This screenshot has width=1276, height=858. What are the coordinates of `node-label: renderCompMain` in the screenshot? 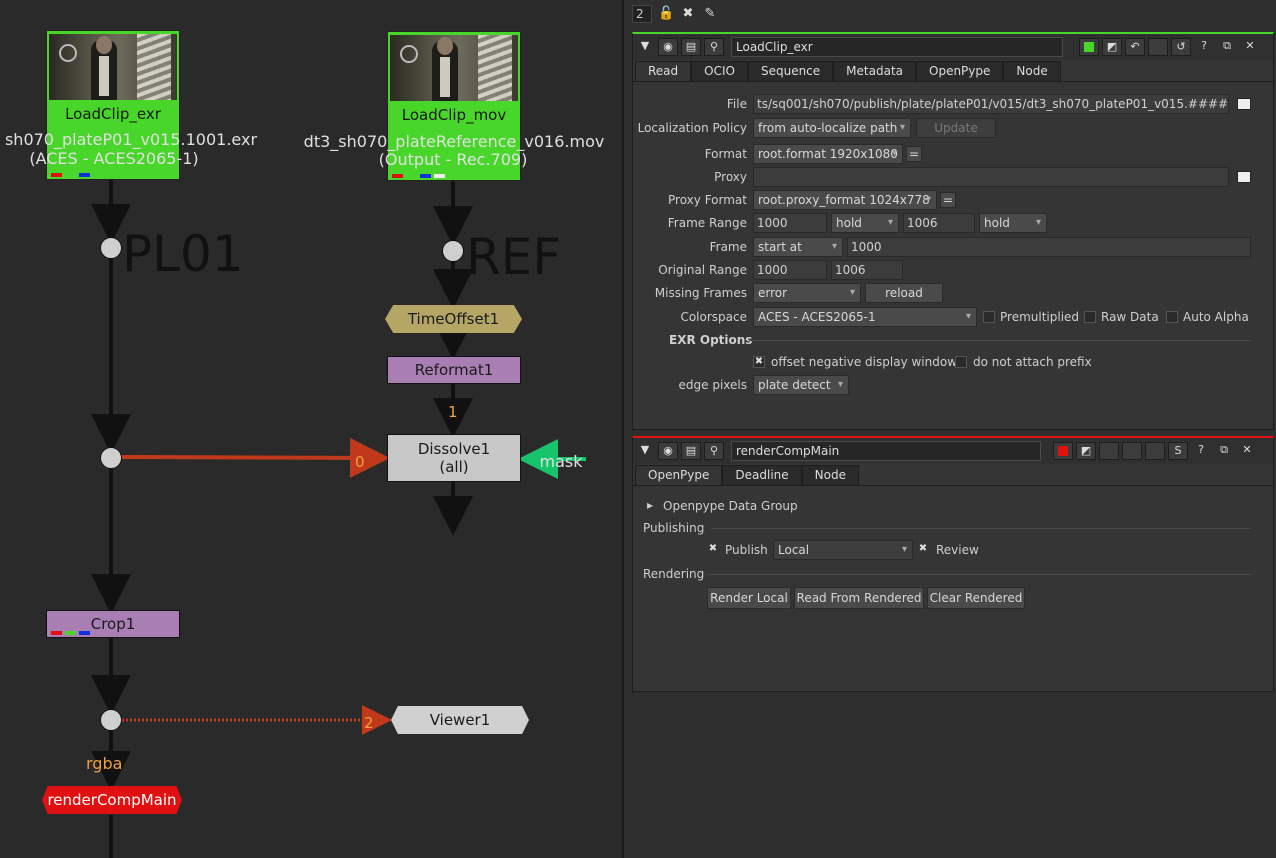 It's located at (112, 800).